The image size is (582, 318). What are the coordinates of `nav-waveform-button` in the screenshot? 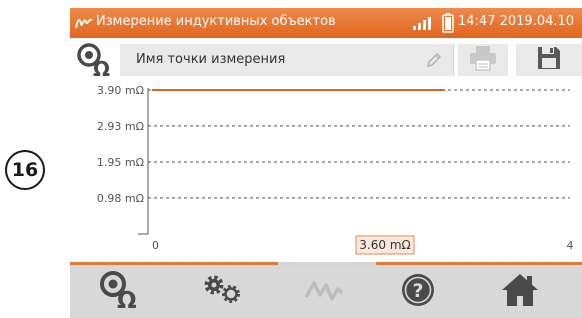 It's located at (324, 291).